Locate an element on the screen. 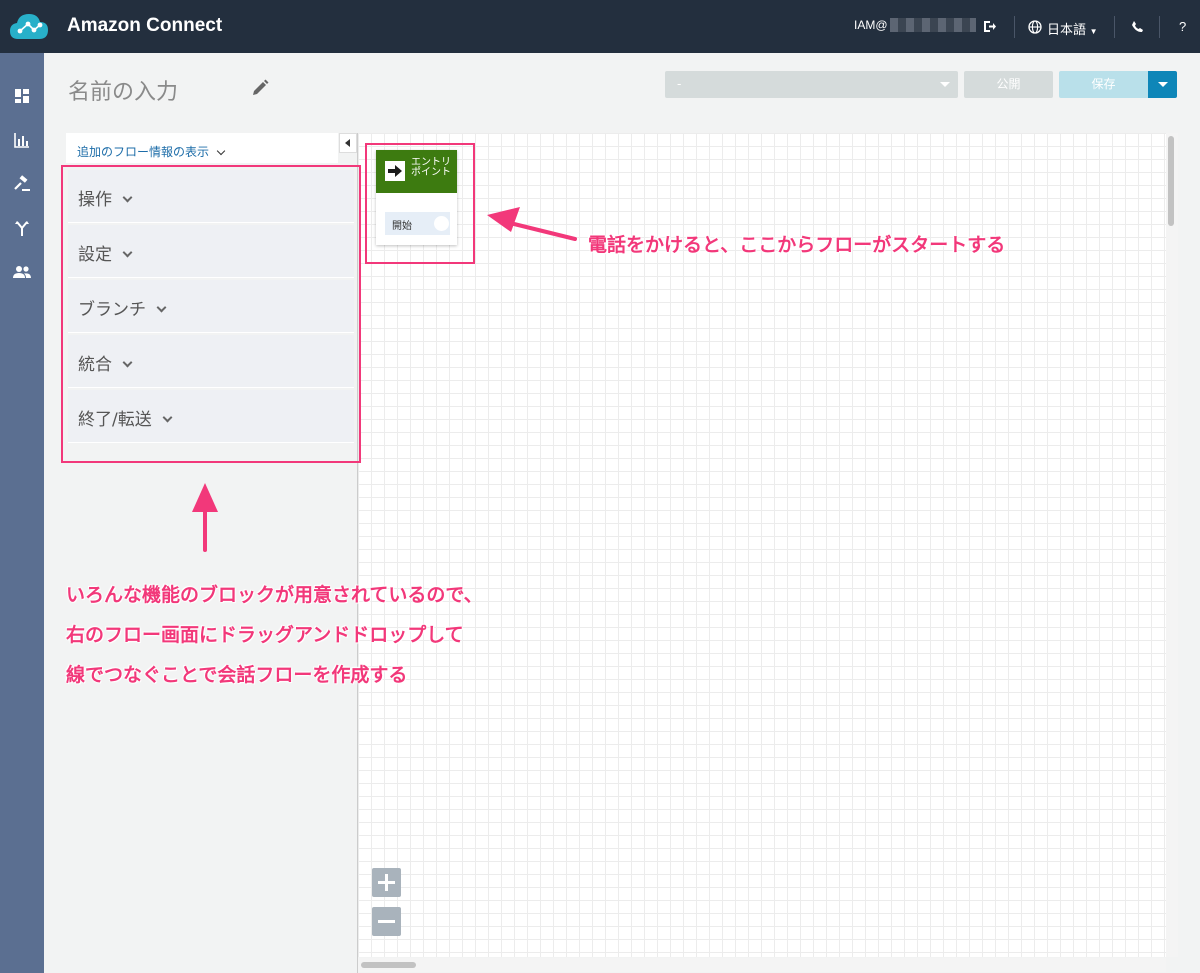 This screenshot has width=1200, height=973. annotation-blocks-note-line1: いろんな機能のブロックが用意されているので、 is located at coordinates (274, 595).